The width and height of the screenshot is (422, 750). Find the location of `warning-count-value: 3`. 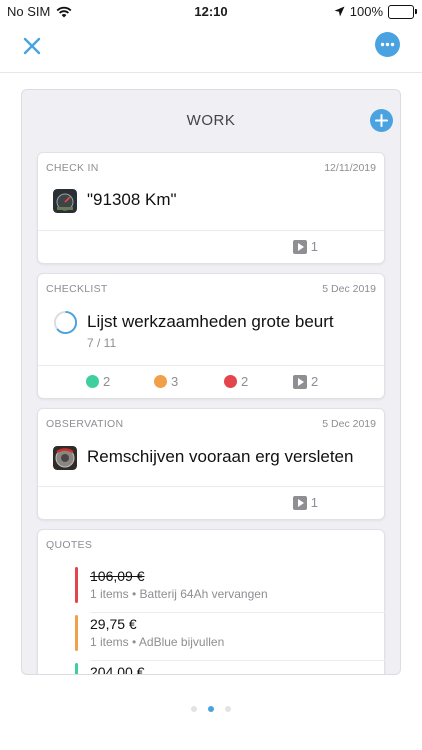

warning-count-value: 3 is located at coordinates (175, 381).